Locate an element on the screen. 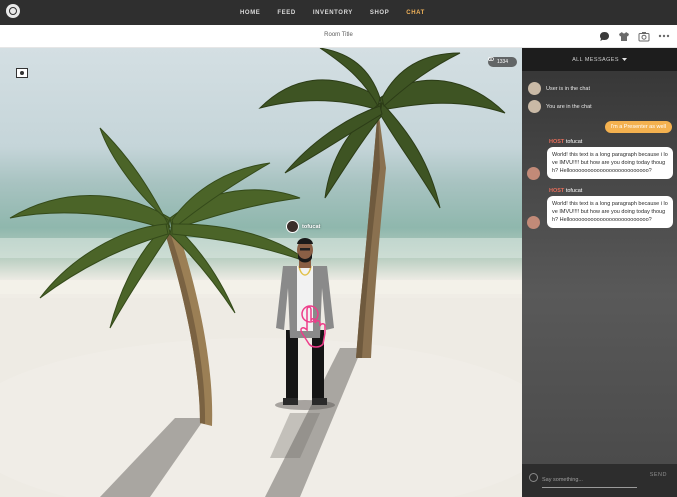 The width and height of the screenshot is (677, 497). system-message: User is in the chat is located at coordinates (559, 88).